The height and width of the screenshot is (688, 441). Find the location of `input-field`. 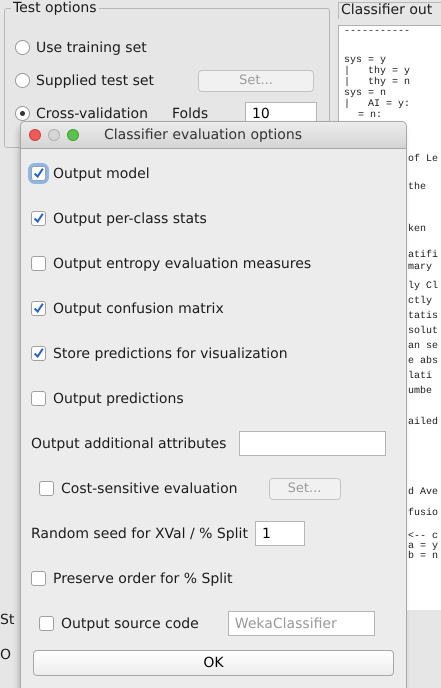

input-field is located at coordinates (312, 443).